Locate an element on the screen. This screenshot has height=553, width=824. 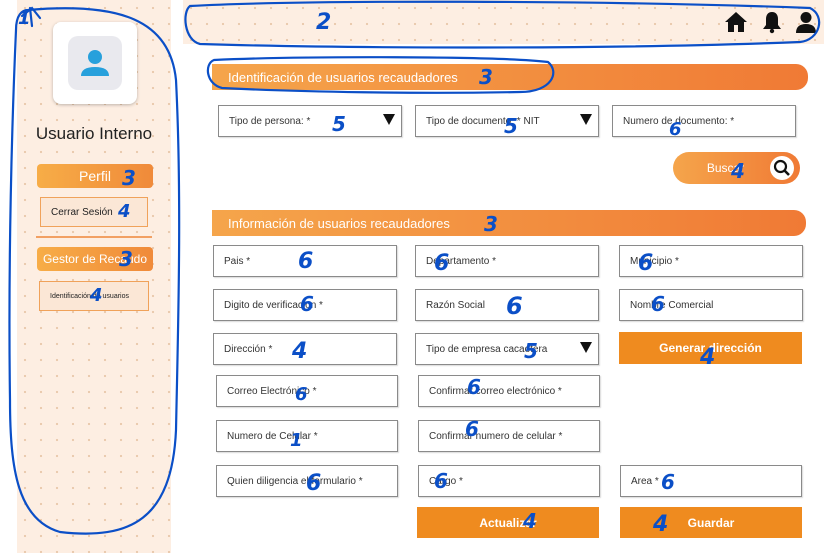
gestor-recaudo-button: Gestor de Recaudo is located at coordinates (95, 259).